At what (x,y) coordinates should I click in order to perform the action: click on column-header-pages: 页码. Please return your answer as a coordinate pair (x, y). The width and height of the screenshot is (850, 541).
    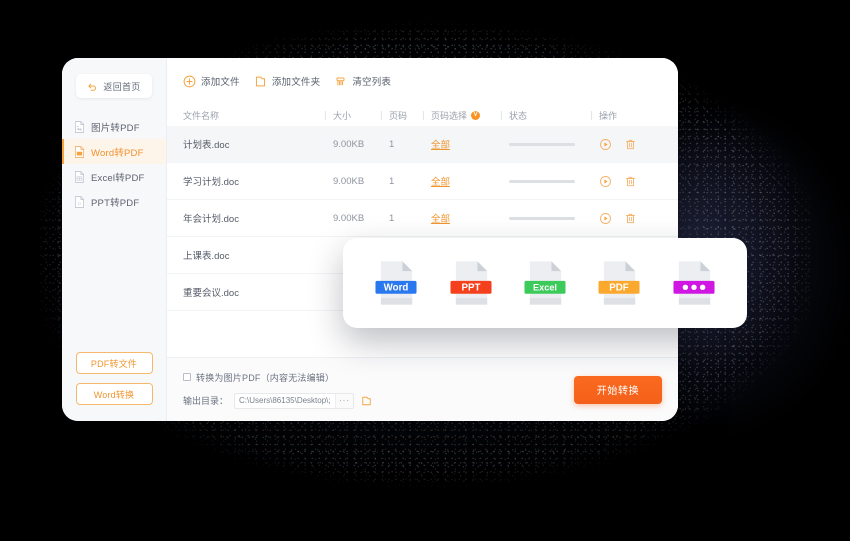
    Looking at the image, I should click on (406, 115).